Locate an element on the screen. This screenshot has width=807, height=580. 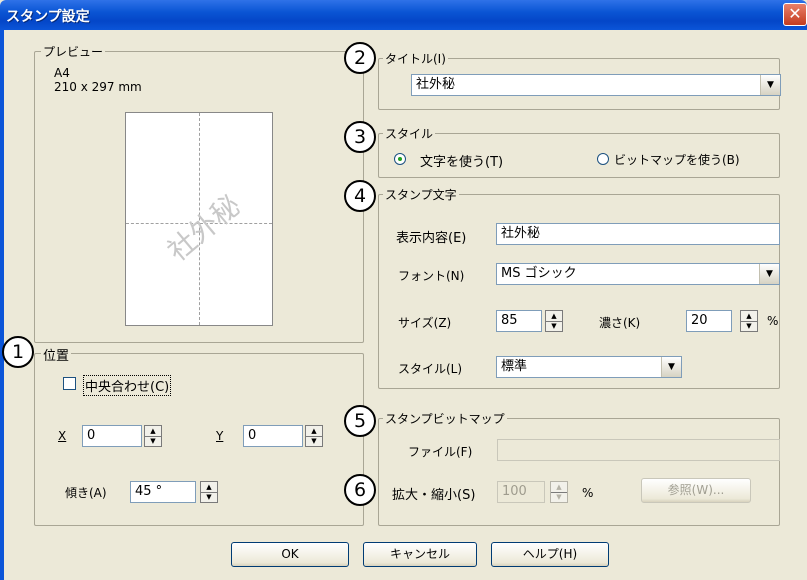
preview-paper-size: A4 is located at coordinates (62, 73).